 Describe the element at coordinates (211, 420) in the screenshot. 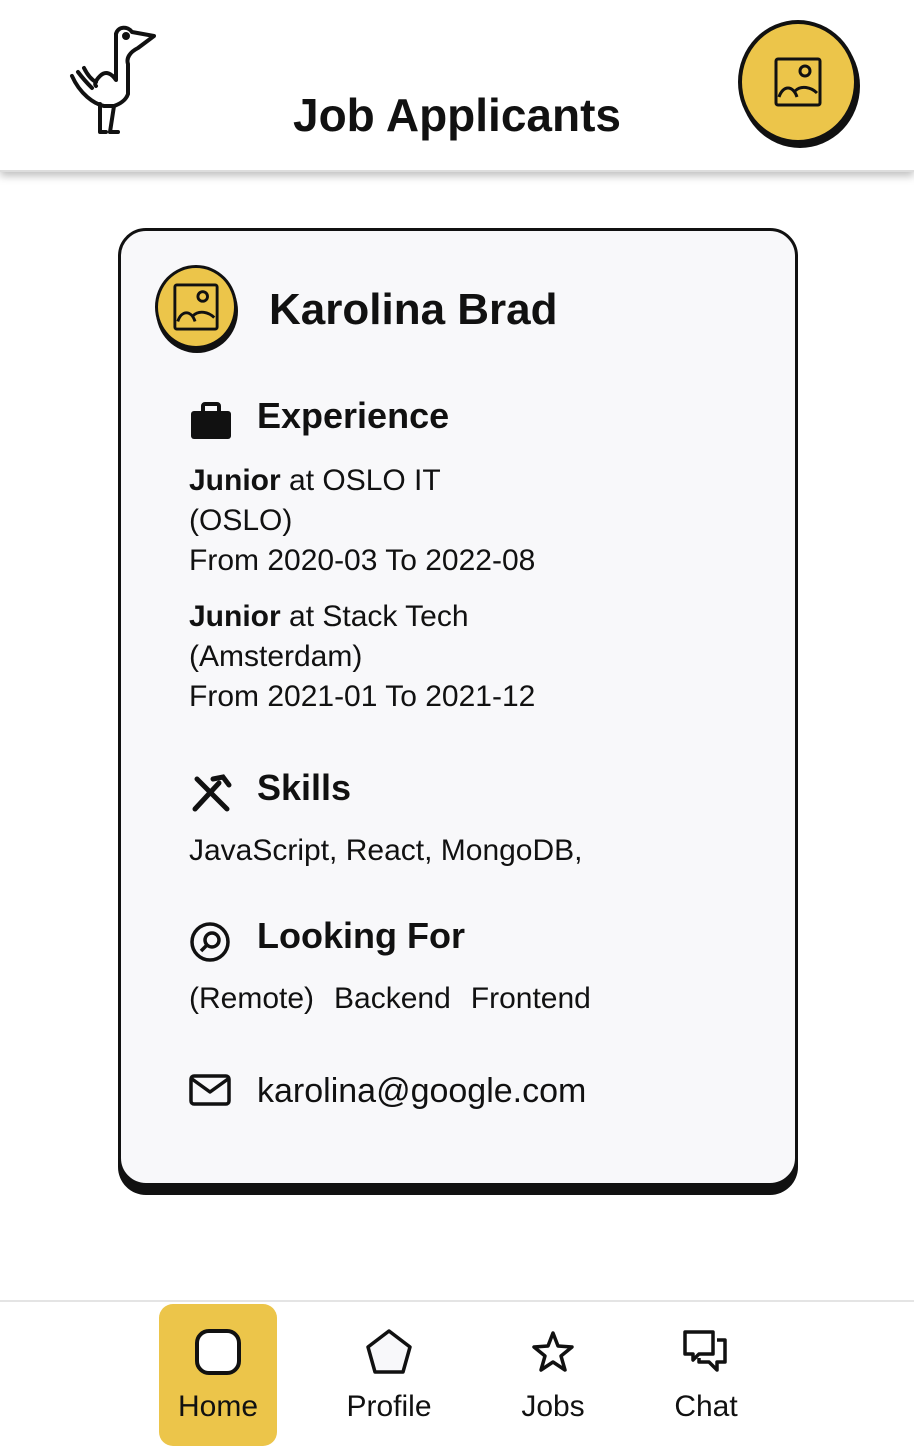

I see `briefcase-icon` at that location.